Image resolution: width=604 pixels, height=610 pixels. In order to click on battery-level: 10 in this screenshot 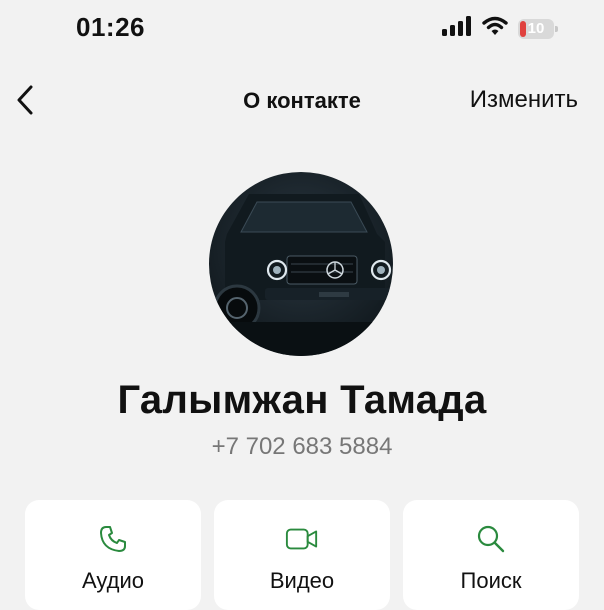, I will do `click(536, 28)`.